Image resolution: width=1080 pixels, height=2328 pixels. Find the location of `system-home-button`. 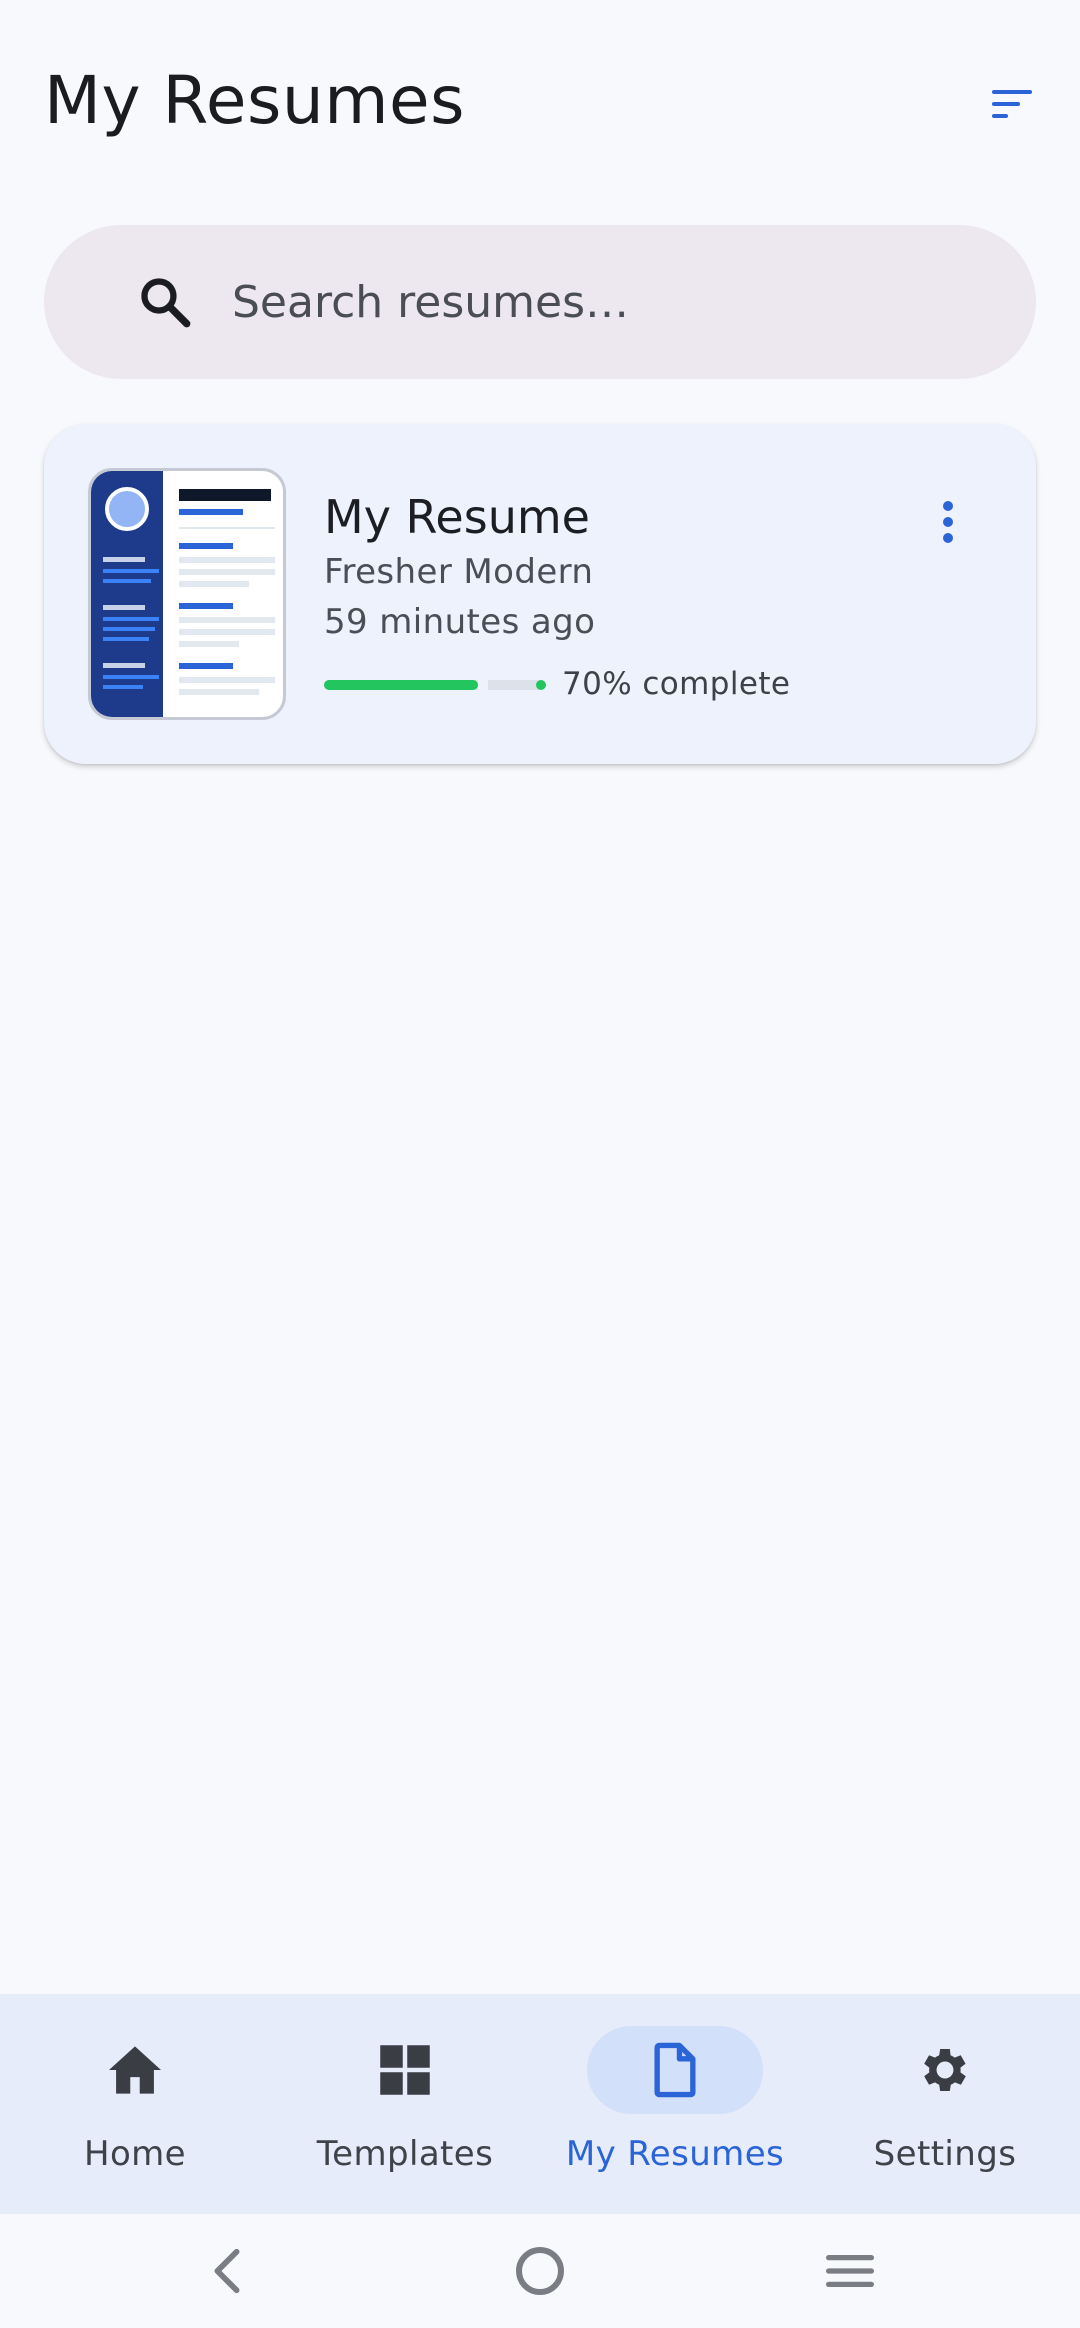

system-home-button is located at coordinates (540, 2271).